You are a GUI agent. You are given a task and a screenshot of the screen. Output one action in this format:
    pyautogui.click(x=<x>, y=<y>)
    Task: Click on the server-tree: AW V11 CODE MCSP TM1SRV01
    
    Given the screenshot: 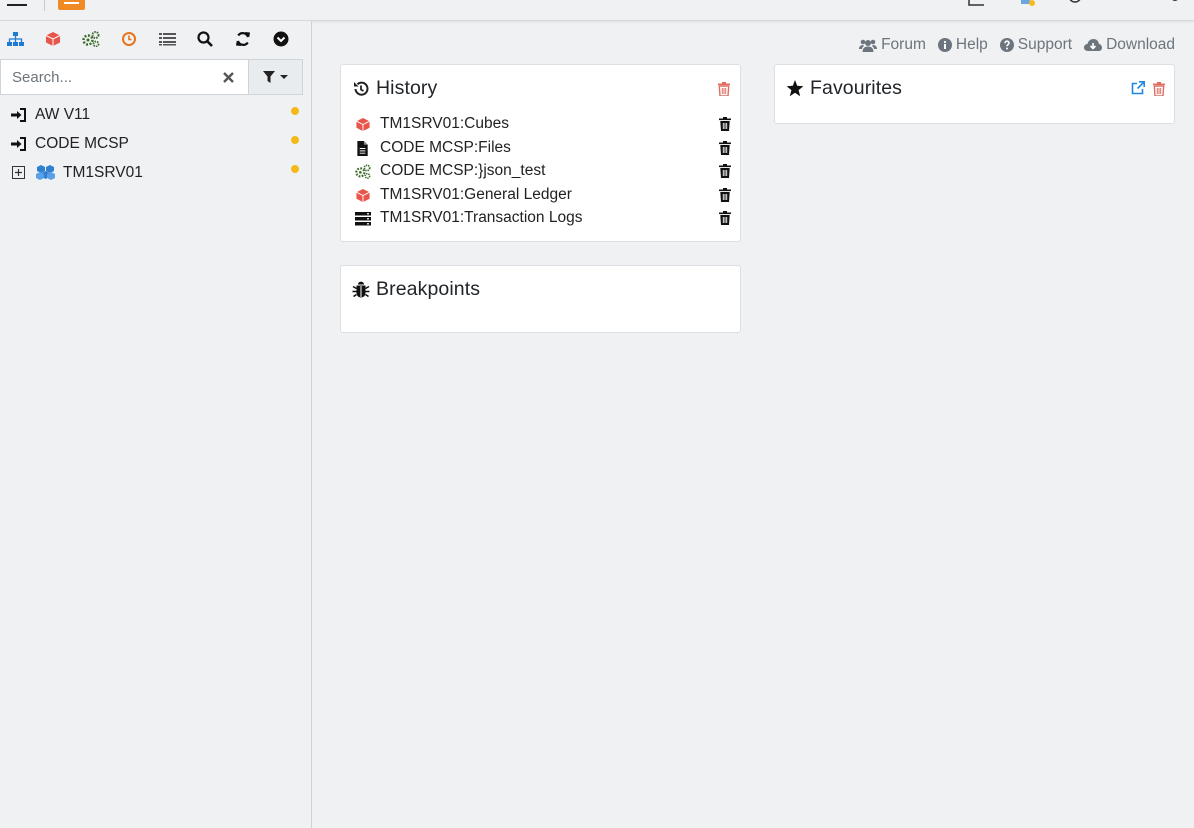 What is the action you would take?
    pyautogui.click(x=156, y=144)
    